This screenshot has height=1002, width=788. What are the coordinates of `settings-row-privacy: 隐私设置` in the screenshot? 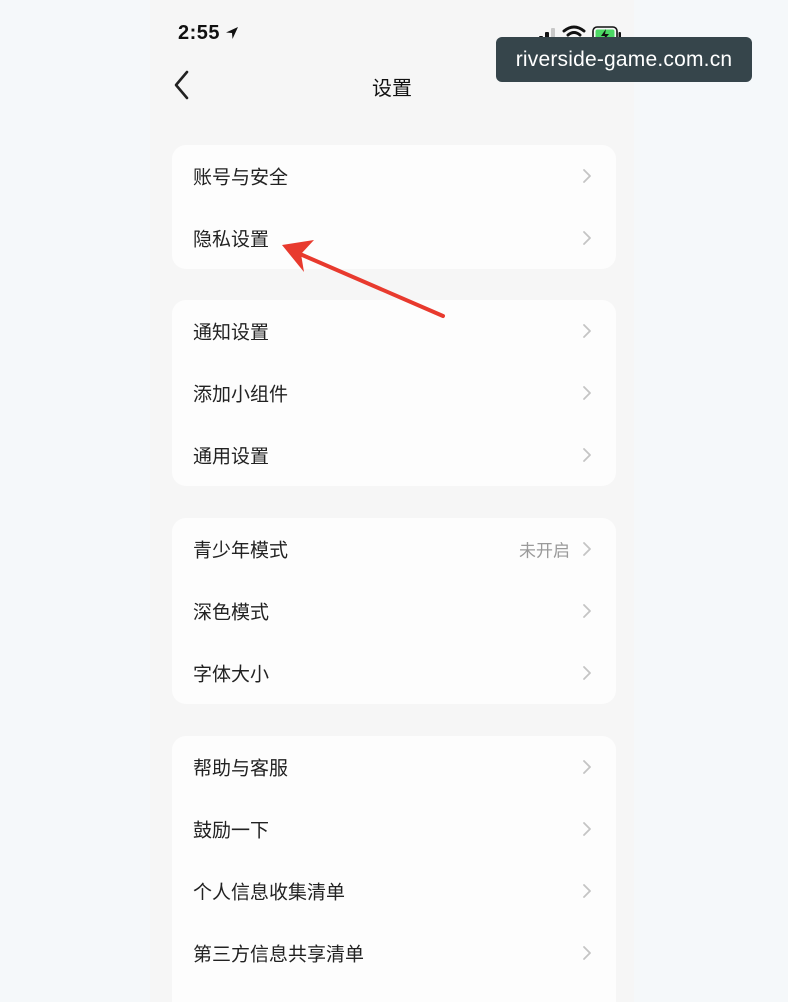 It's located at (394, 238).